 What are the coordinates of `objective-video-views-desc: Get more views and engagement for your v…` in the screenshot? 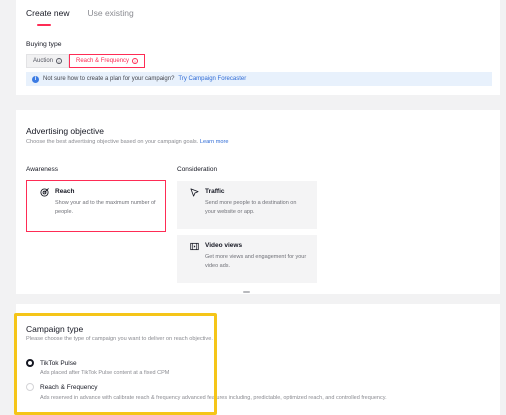 It's located at (256, 261).